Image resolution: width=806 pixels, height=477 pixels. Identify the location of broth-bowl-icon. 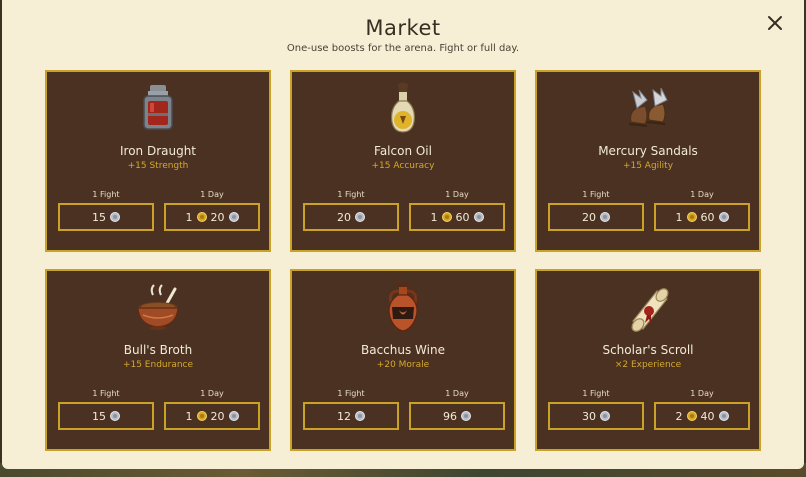
(158, 307).